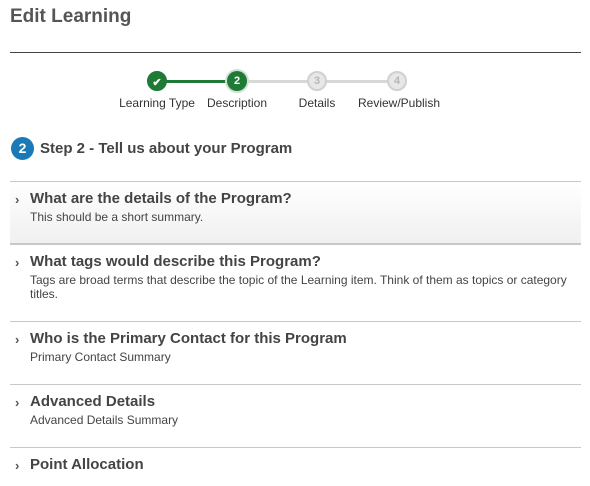 The width and height of the screenshot is (590, 486). Describe the element at coordinates (166, 148) in the screenshot. I see `step-heading: Step 2 - Tell us about your Program` at that location.